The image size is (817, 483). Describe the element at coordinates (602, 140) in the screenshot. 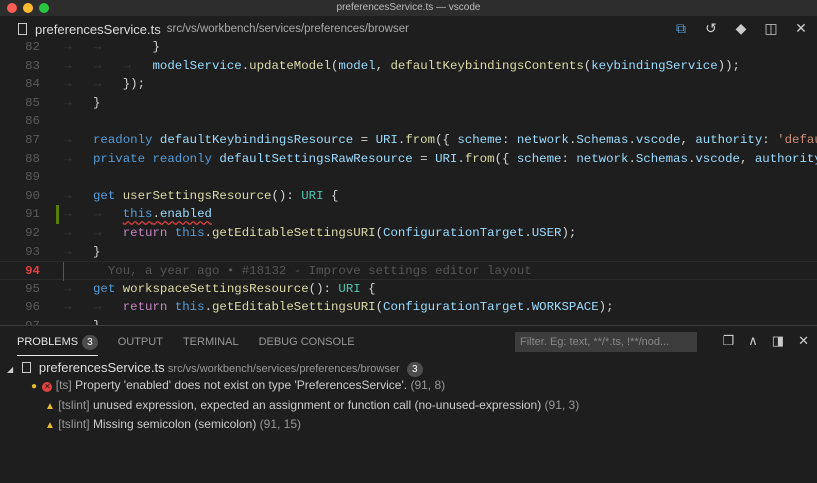

I see `code-token: Schemas` at that location.